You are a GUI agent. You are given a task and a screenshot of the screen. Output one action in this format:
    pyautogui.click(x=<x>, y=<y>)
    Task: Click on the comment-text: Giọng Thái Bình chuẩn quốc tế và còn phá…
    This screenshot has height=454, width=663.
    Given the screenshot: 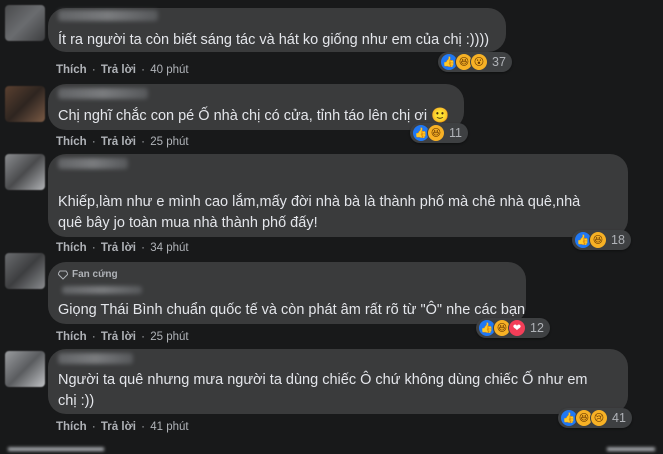 What is the action you would take?
    pyautogui.click(x=292, y=310)
    